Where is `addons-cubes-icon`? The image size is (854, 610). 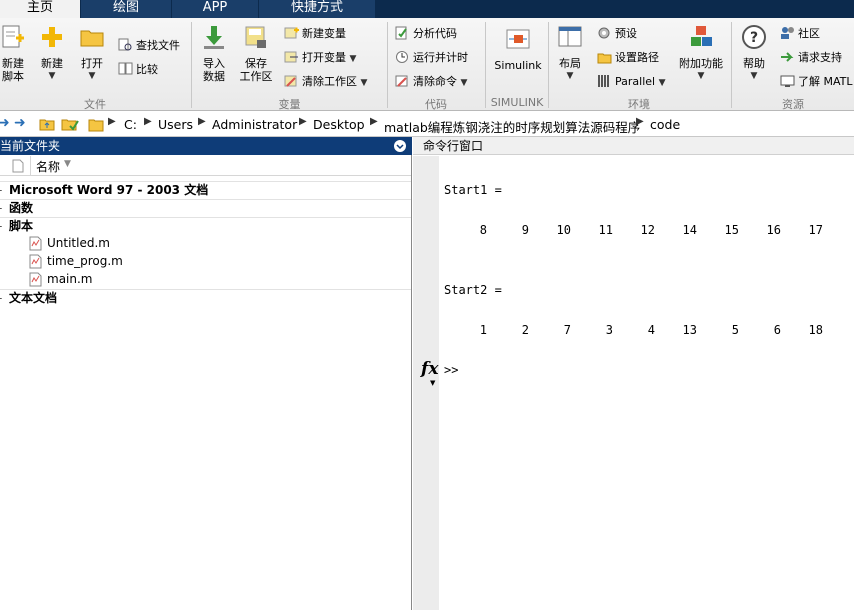 addons-cubes-icon is located at coordinates (701, 36).